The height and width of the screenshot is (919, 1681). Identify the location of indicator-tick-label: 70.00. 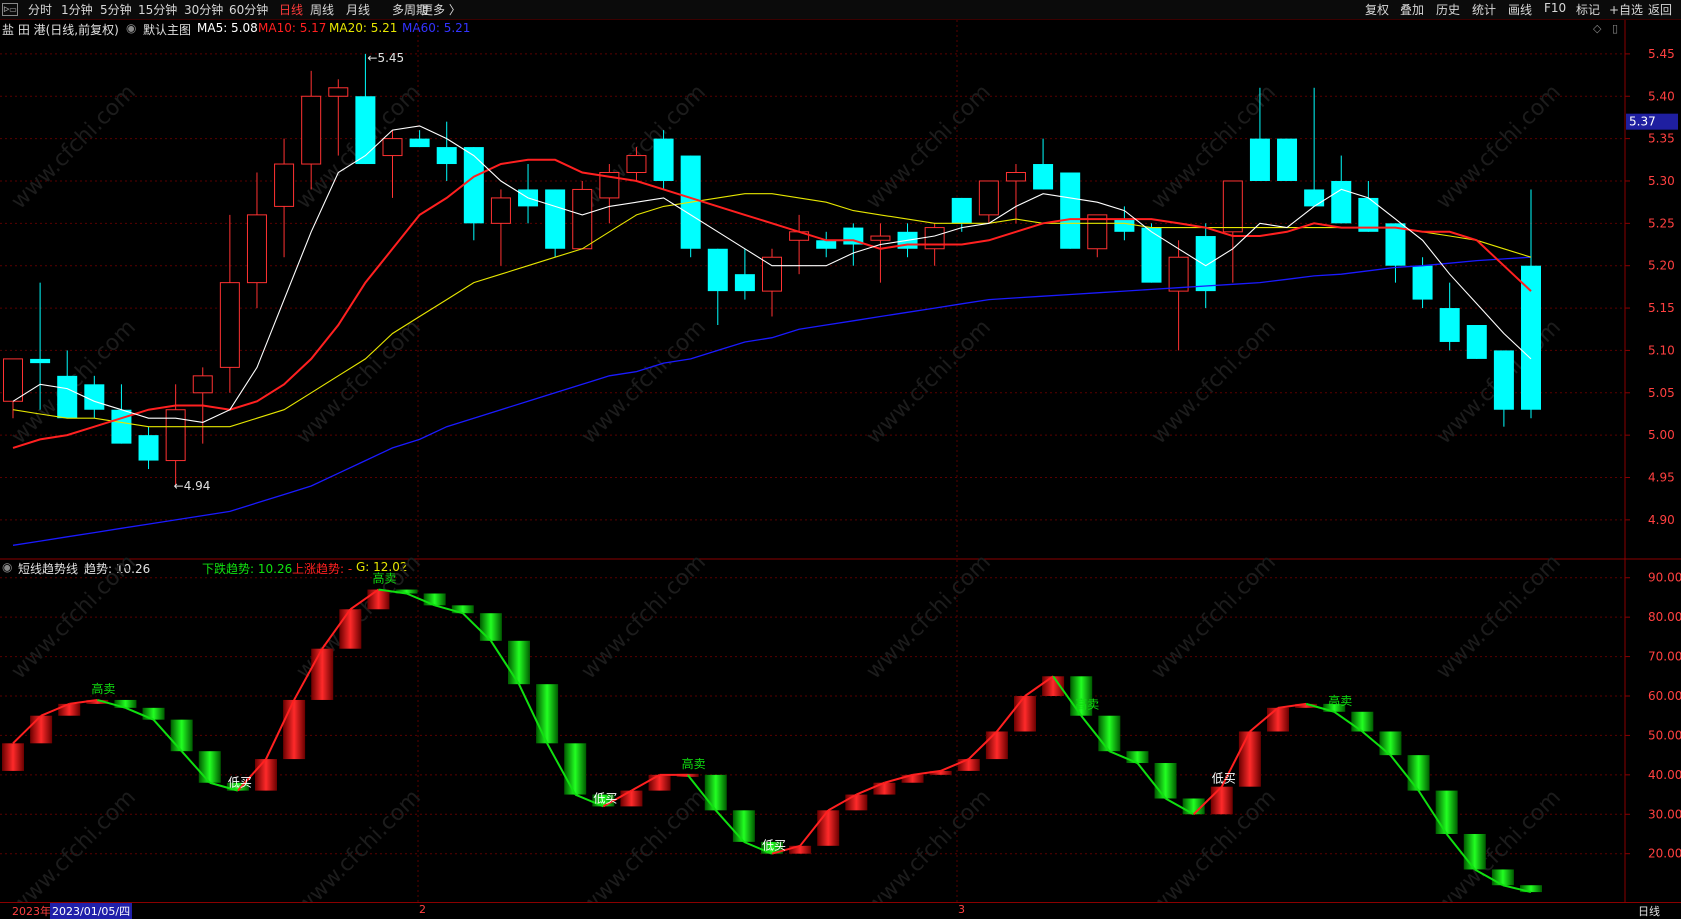
(1664, 657).